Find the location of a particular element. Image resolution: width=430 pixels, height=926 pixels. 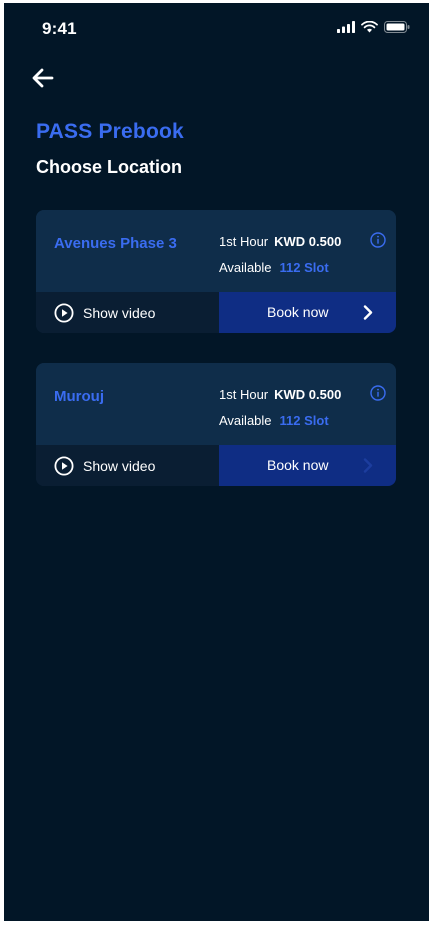

page-title: PASS Prebook is located at coordinates (110, 131).